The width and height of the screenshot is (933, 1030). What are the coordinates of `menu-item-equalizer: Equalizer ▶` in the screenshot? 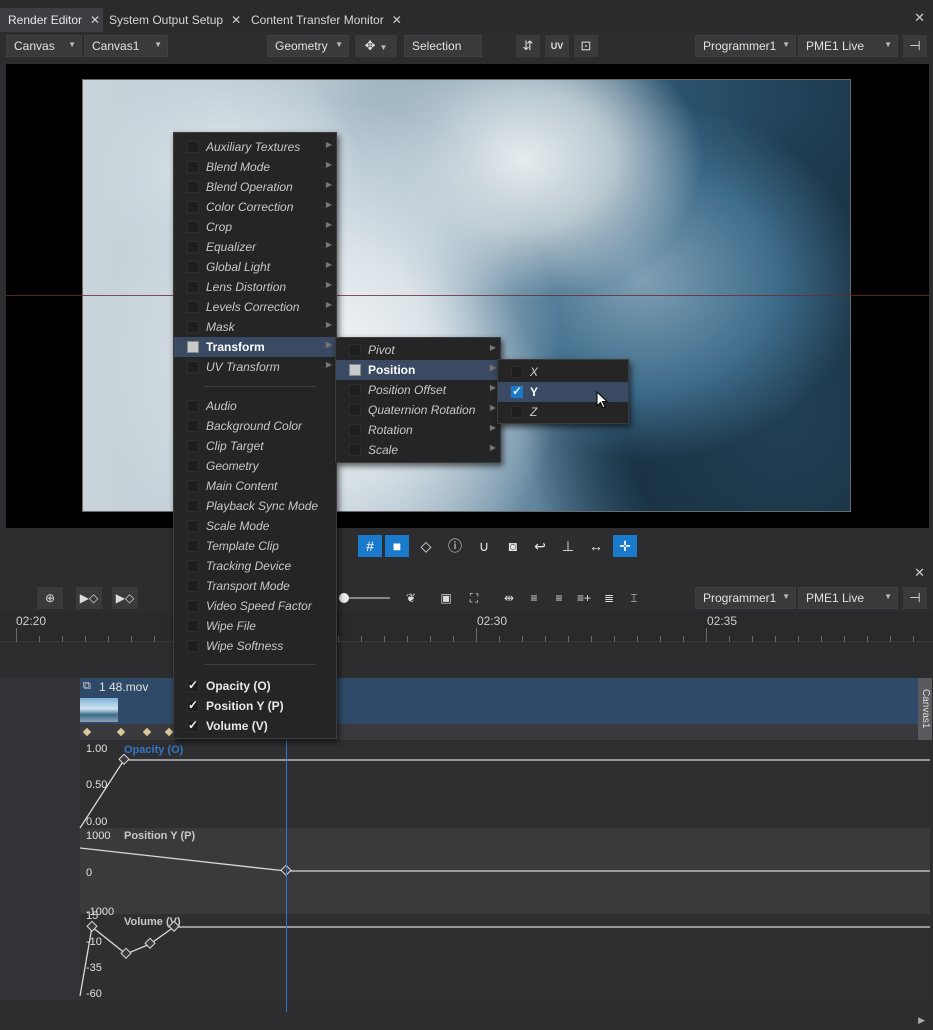 It's located at (255, 247).